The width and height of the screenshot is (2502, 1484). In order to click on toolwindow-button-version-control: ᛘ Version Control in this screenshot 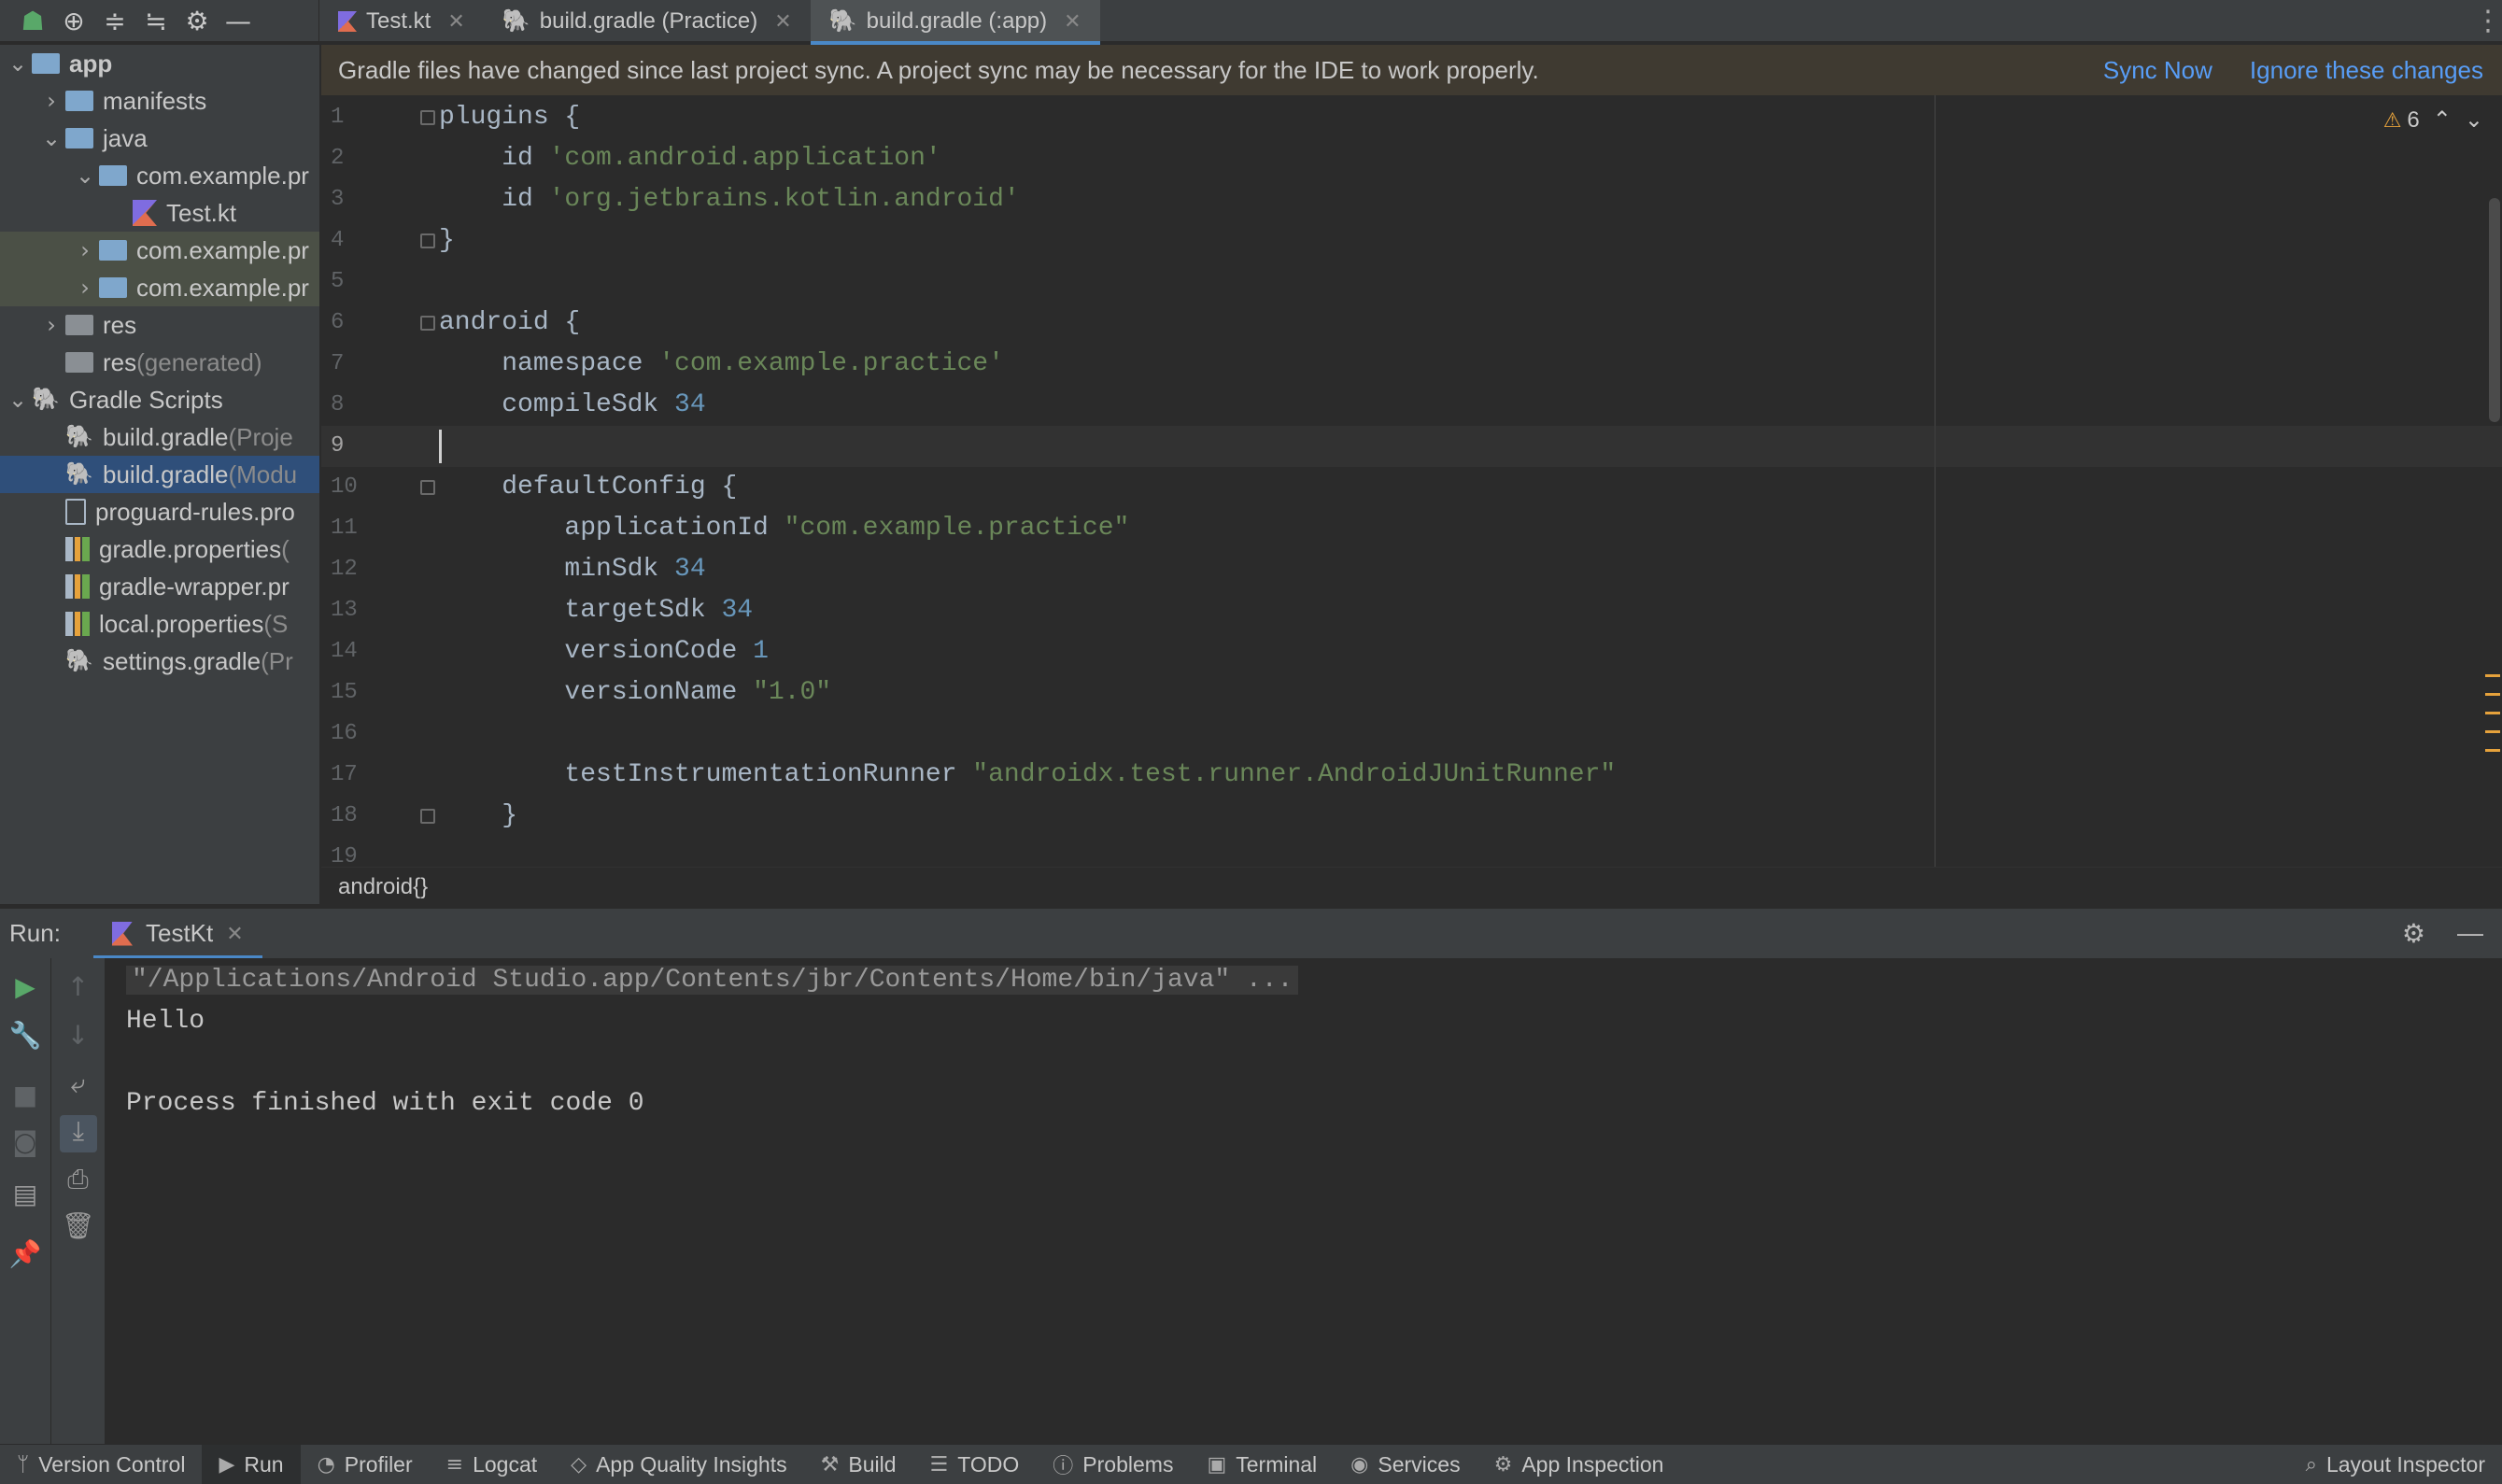, I will do `click(101, 1464)`.